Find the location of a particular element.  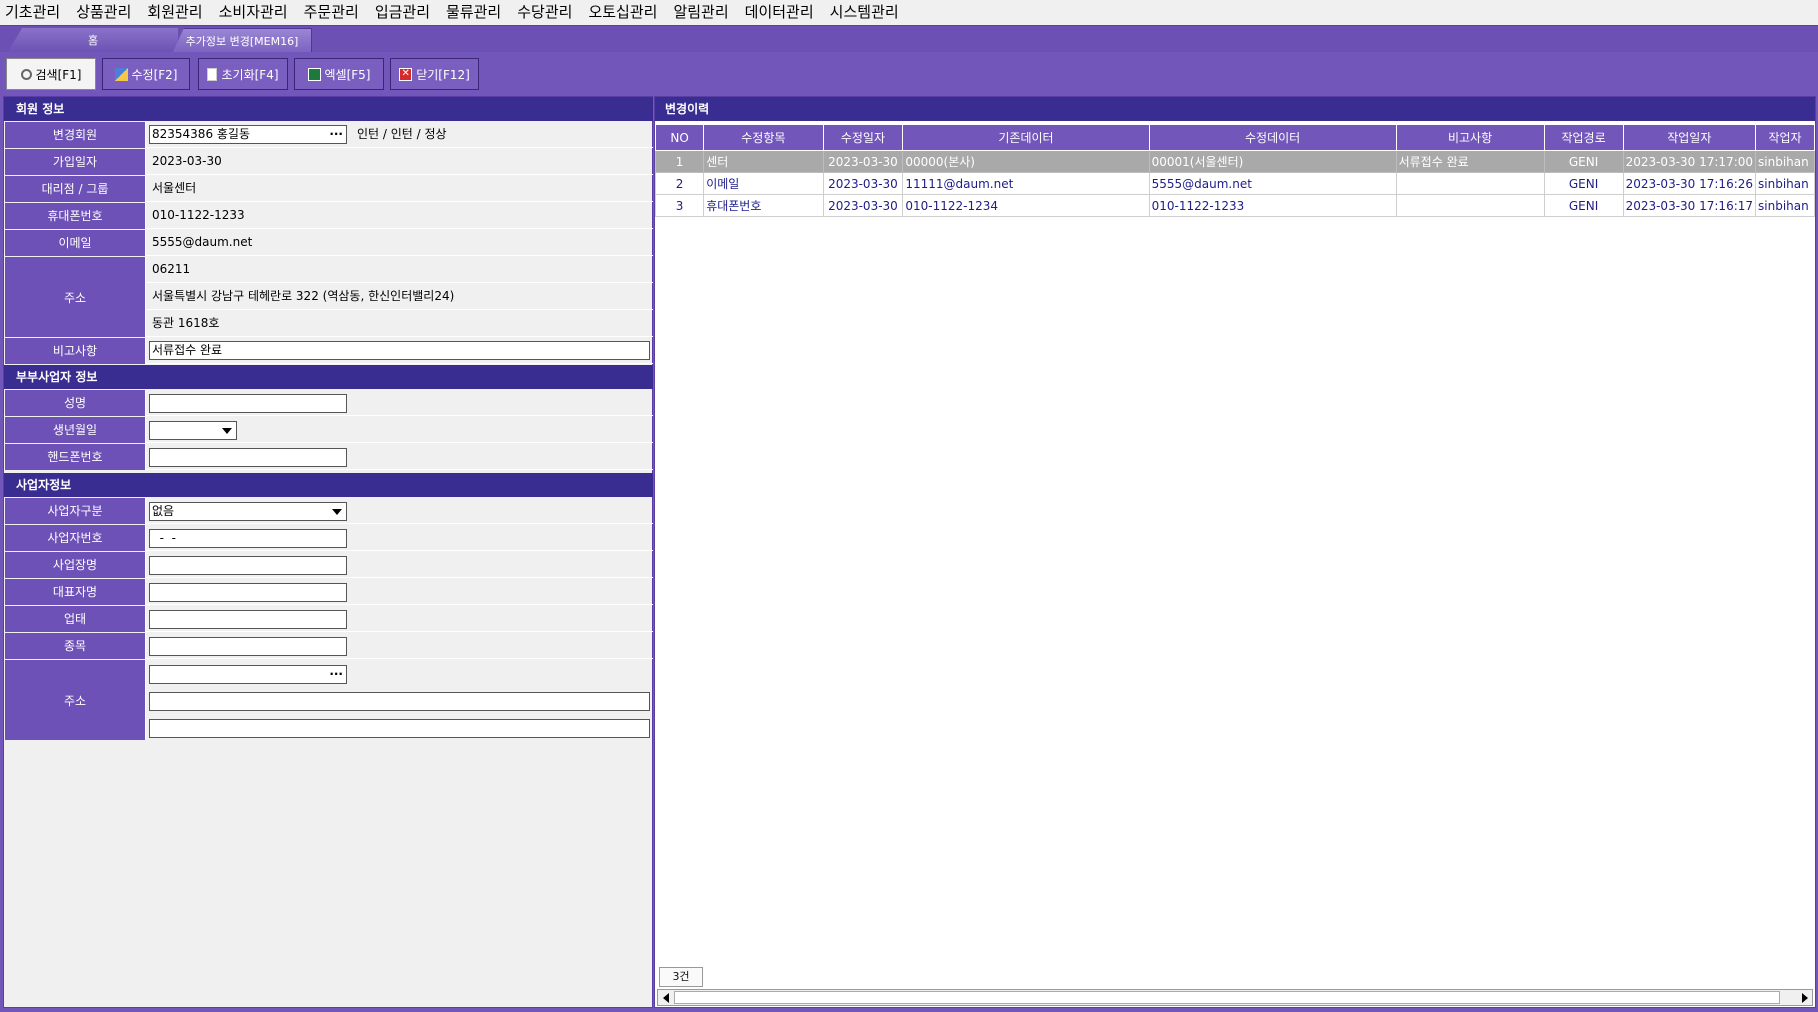

row-spouse-name: 성명 is located at coordinates (328, 403).